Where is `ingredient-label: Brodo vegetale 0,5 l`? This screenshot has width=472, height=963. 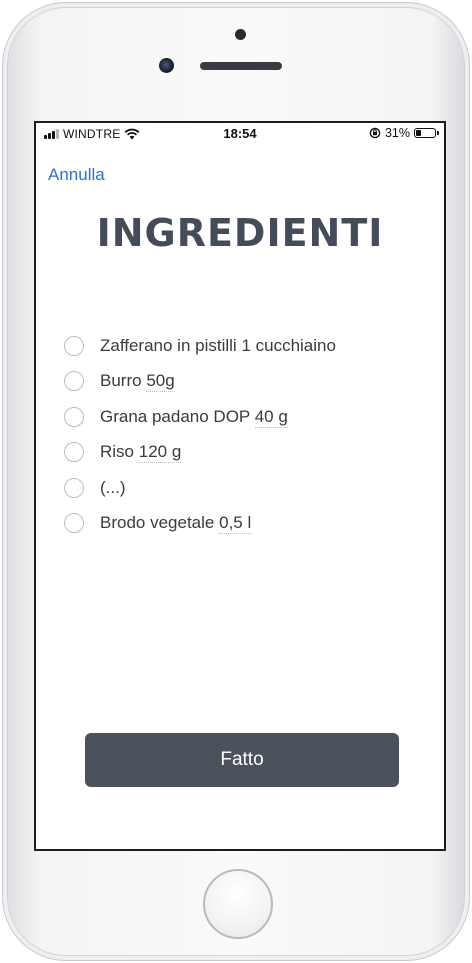 ingredient-label: Brodo vegetale 0,5 l is located at coordinates (176, 524).